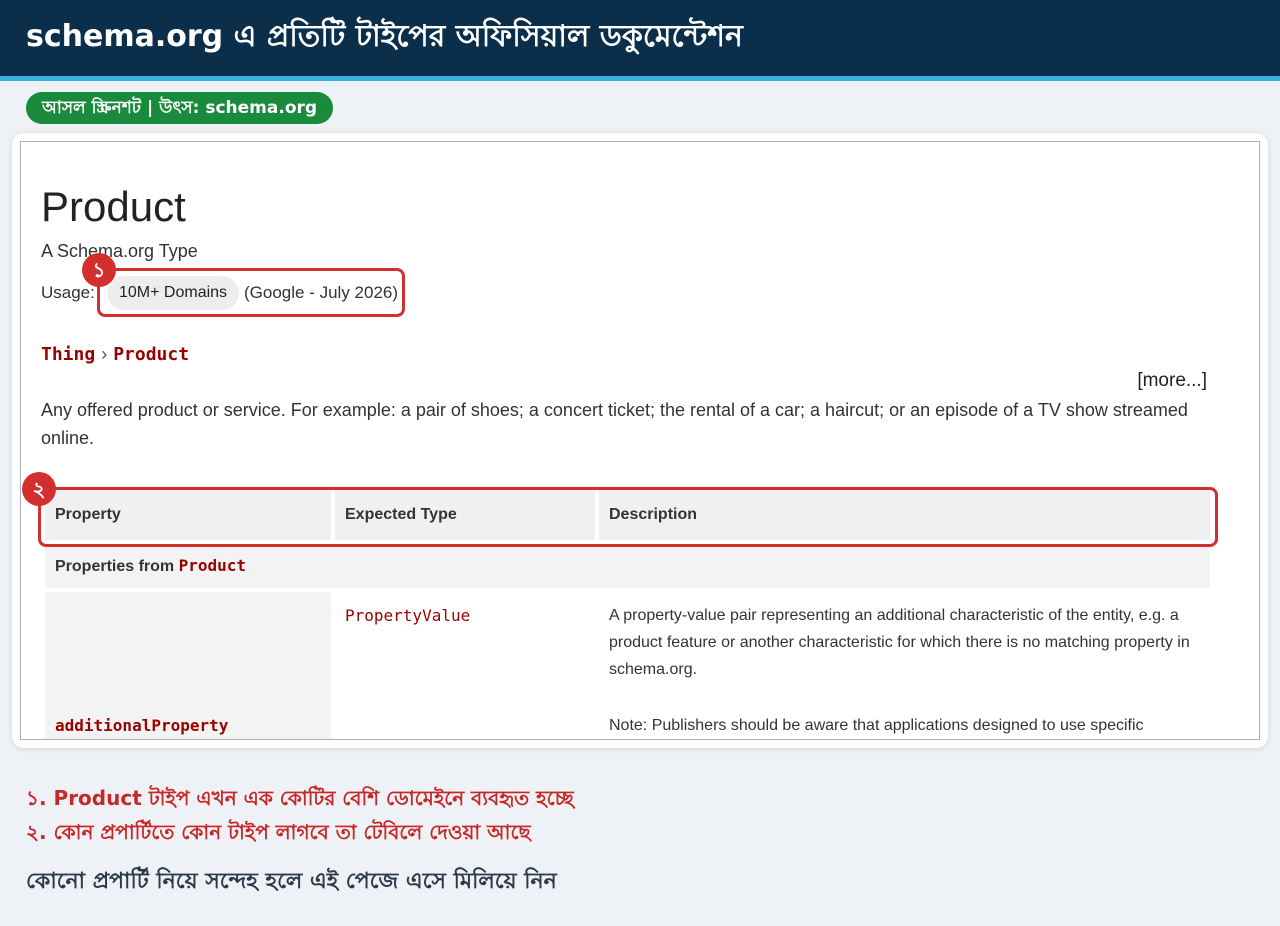  I want to click on table-group-row: Properties from Product, so click(627, 566).